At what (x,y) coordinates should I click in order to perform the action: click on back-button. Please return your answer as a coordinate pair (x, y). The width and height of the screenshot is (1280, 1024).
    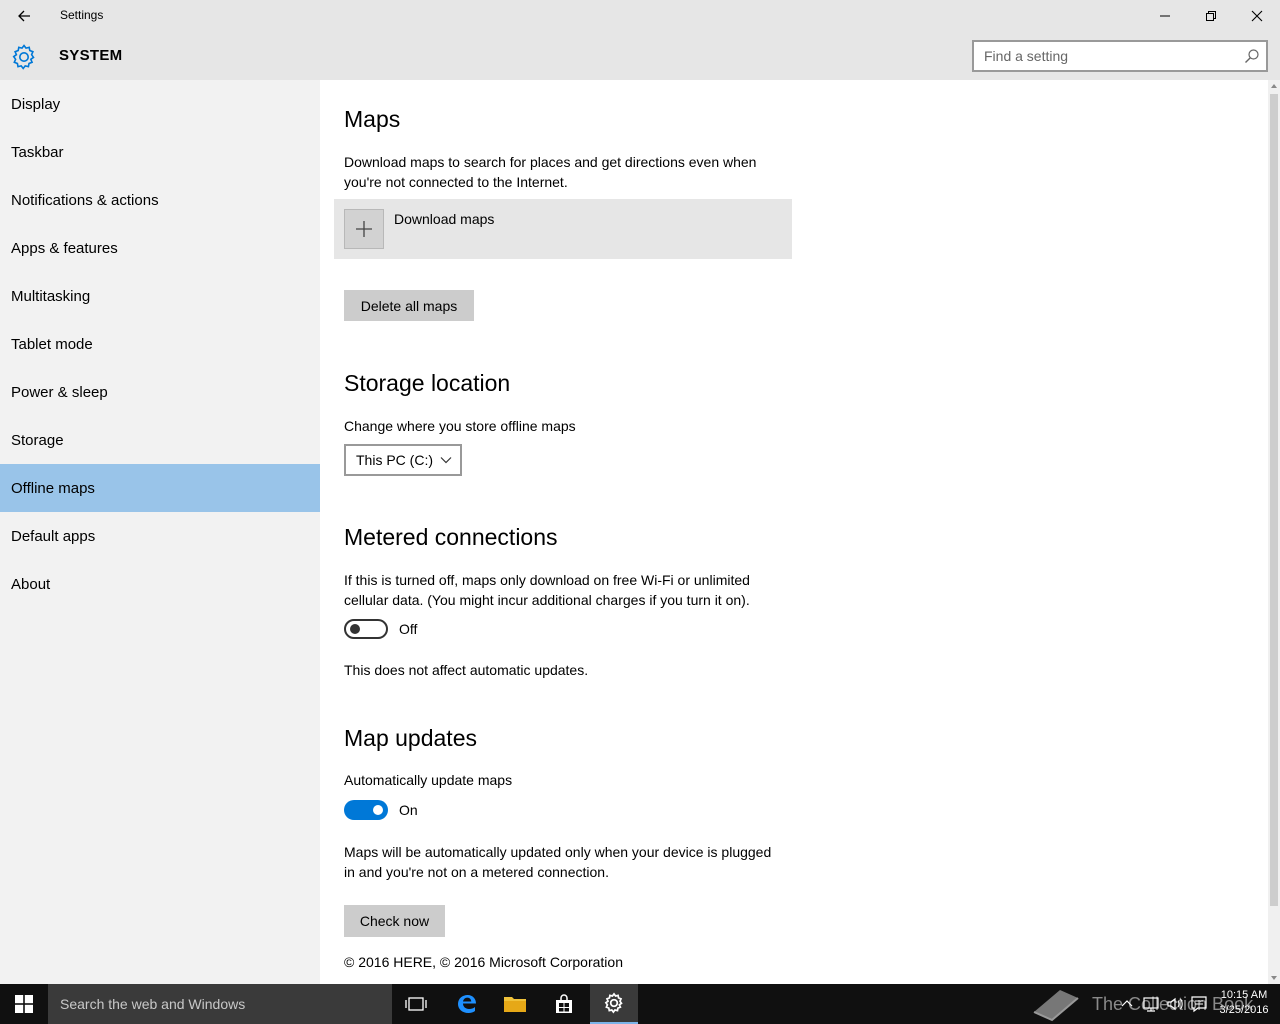
    Looking at the image, I should click on (24, 16).